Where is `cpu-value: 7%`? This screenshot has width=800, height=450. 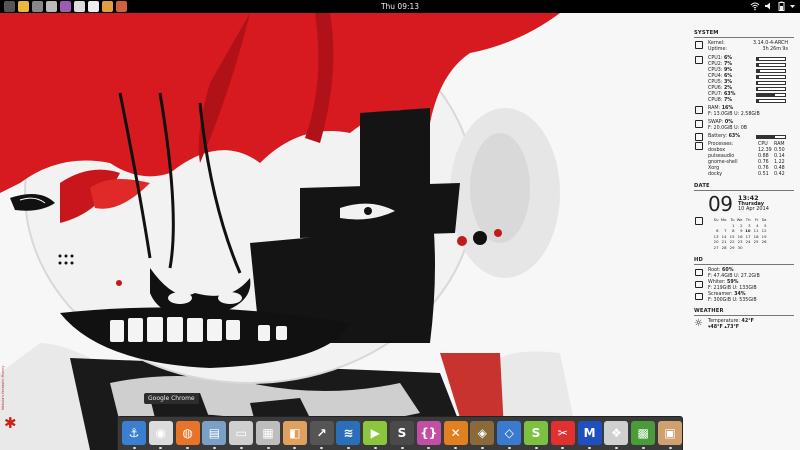 cpu-value: 7% is located at coordinates (728, 64).